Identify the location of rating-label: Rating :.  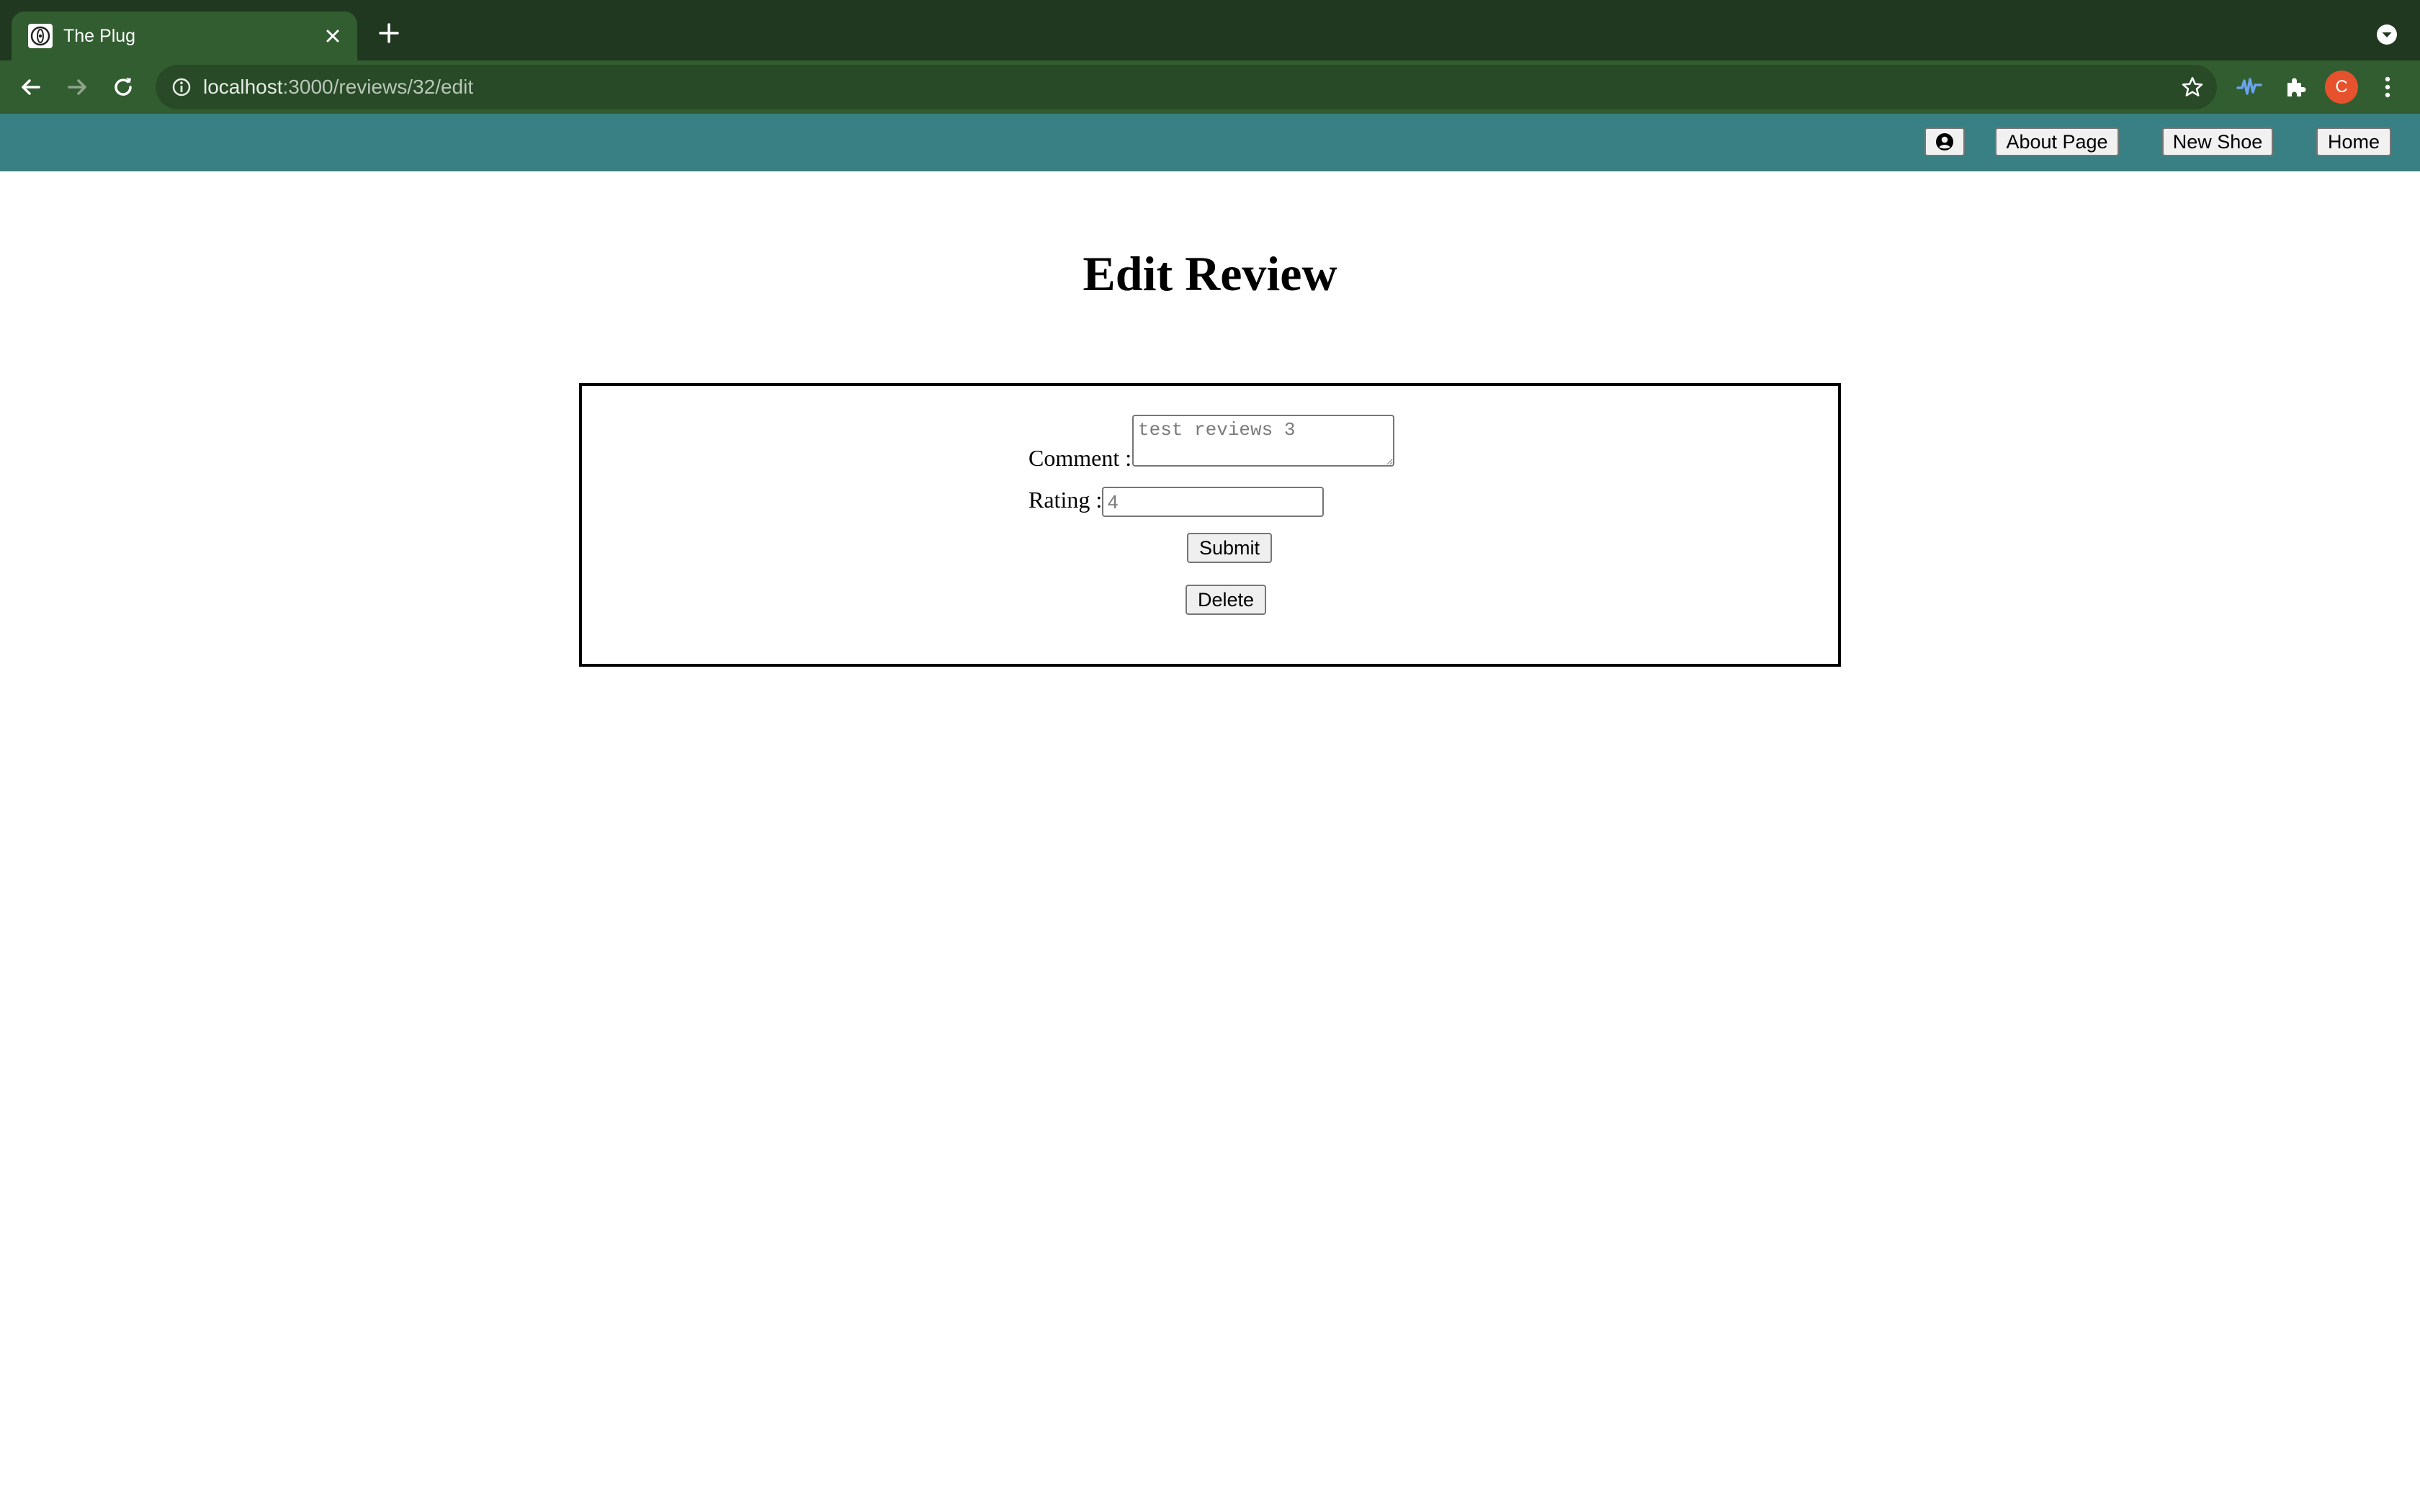
(1065, 500).